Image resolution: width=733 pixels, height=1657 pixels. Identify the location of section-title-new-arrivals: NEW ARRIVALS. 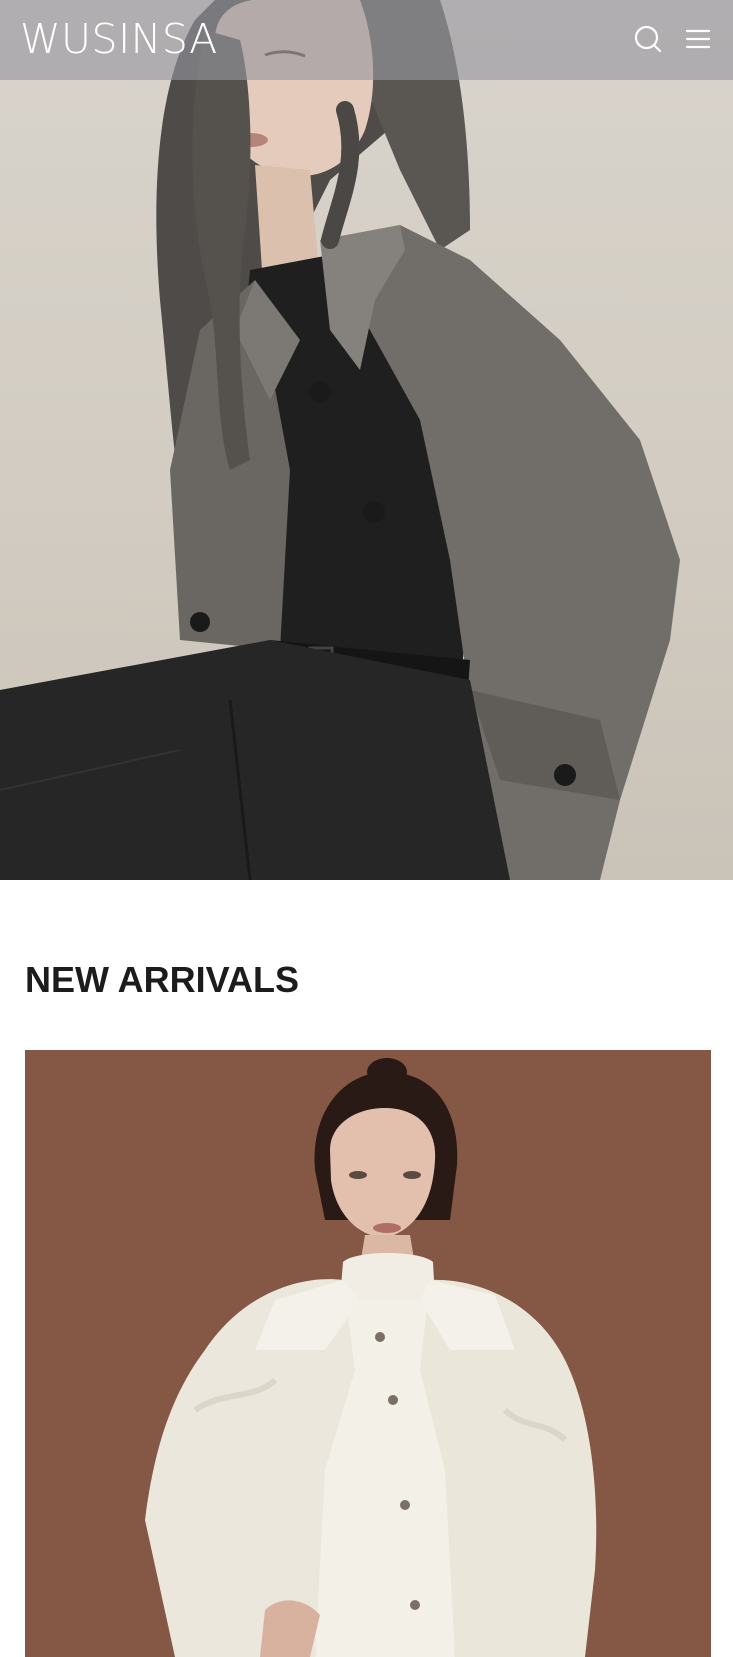
(162, 979).